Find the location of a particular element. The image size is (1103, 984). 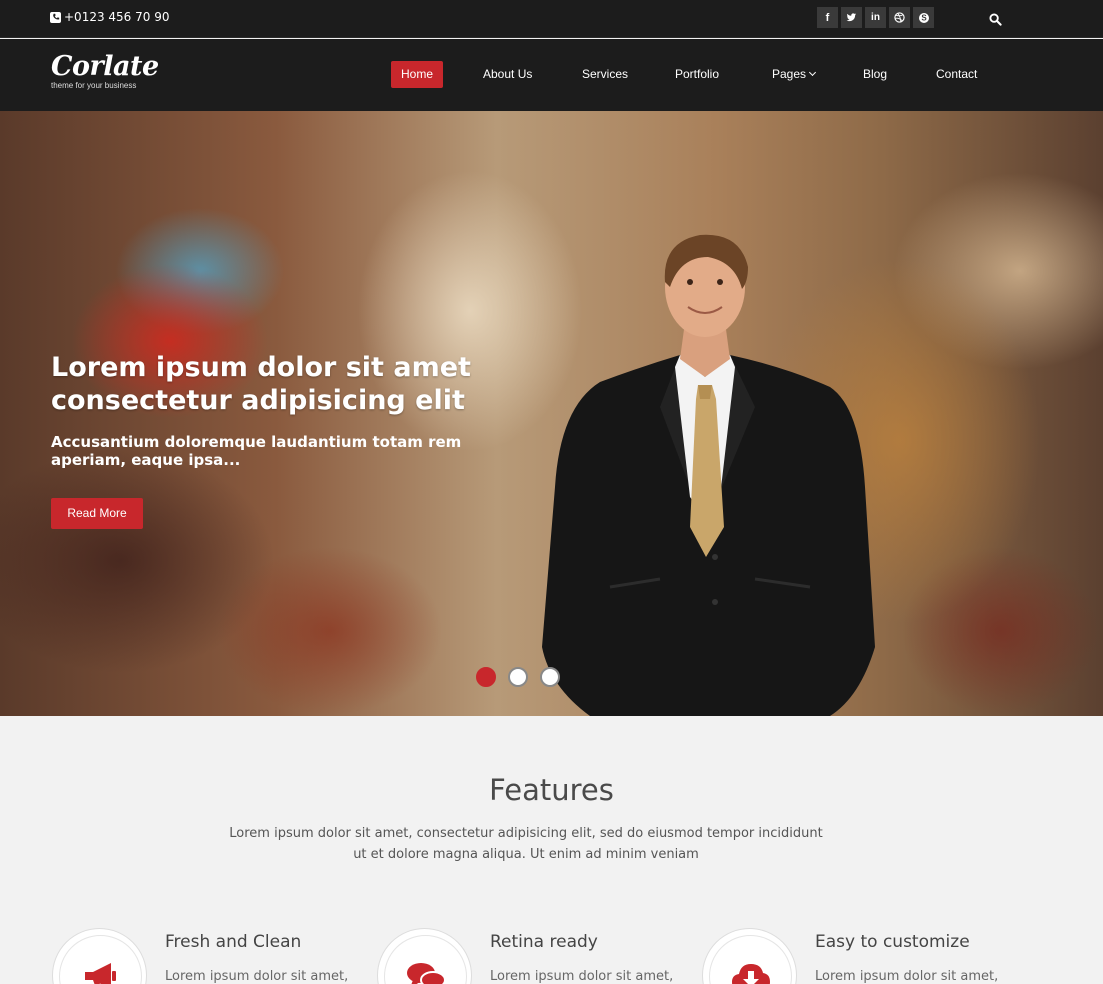

cloud-download-icon is located at coordinates (750, 973).